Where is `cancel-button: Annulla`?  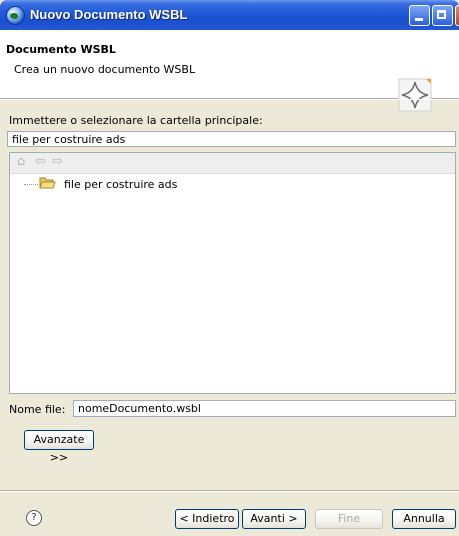
cancel-button: Annulla is located at coordinates (424, 519).